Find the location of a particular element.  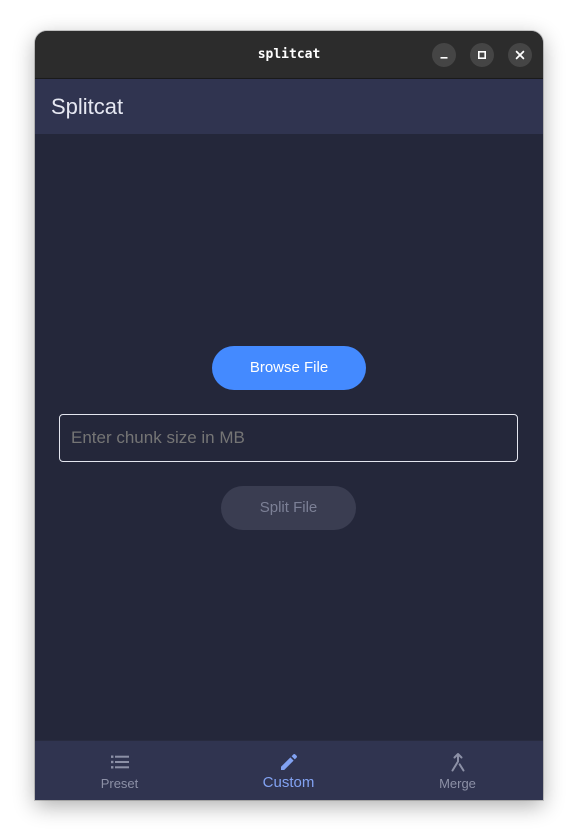

nav-label-merge: Merge is located at coordinates (457, 783).